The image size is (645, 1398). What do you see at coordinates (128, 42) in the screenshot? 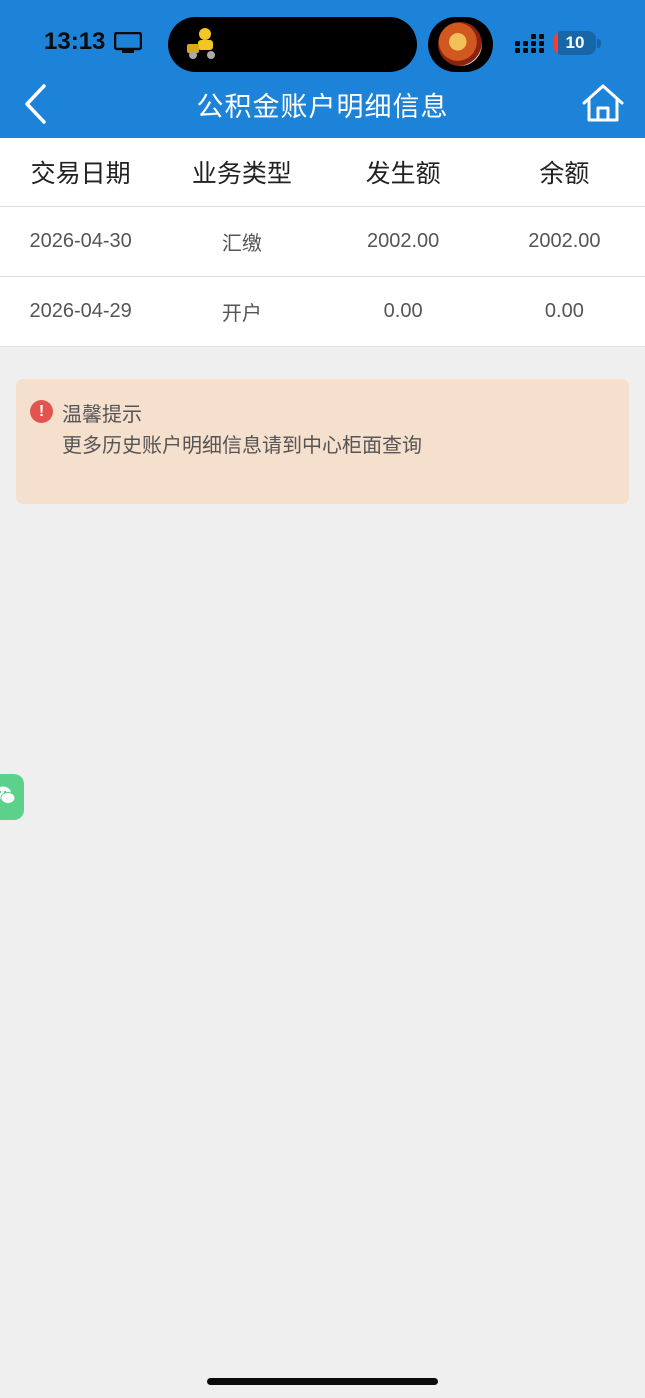
I see `screen-mirroring-icon` at bounding box center [128, 42].